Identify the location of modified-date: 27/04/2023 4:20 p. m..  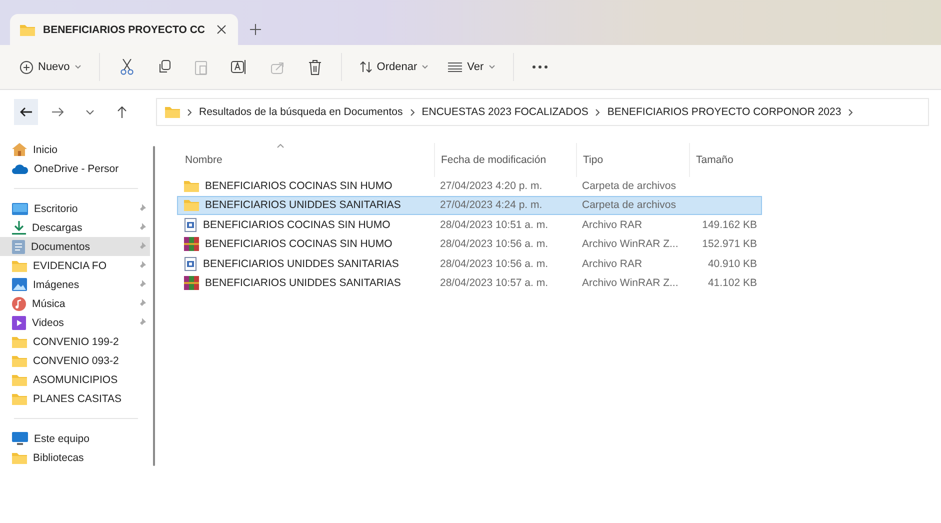
(491, 186).